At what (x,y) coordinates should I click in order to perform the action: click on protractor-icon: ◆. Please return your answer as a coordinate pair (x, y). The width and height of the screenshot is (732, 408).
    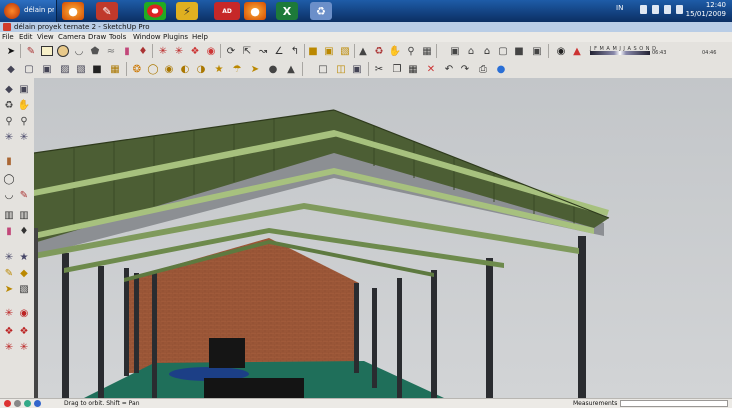
    Looking at the image, I should click on (24, 273).